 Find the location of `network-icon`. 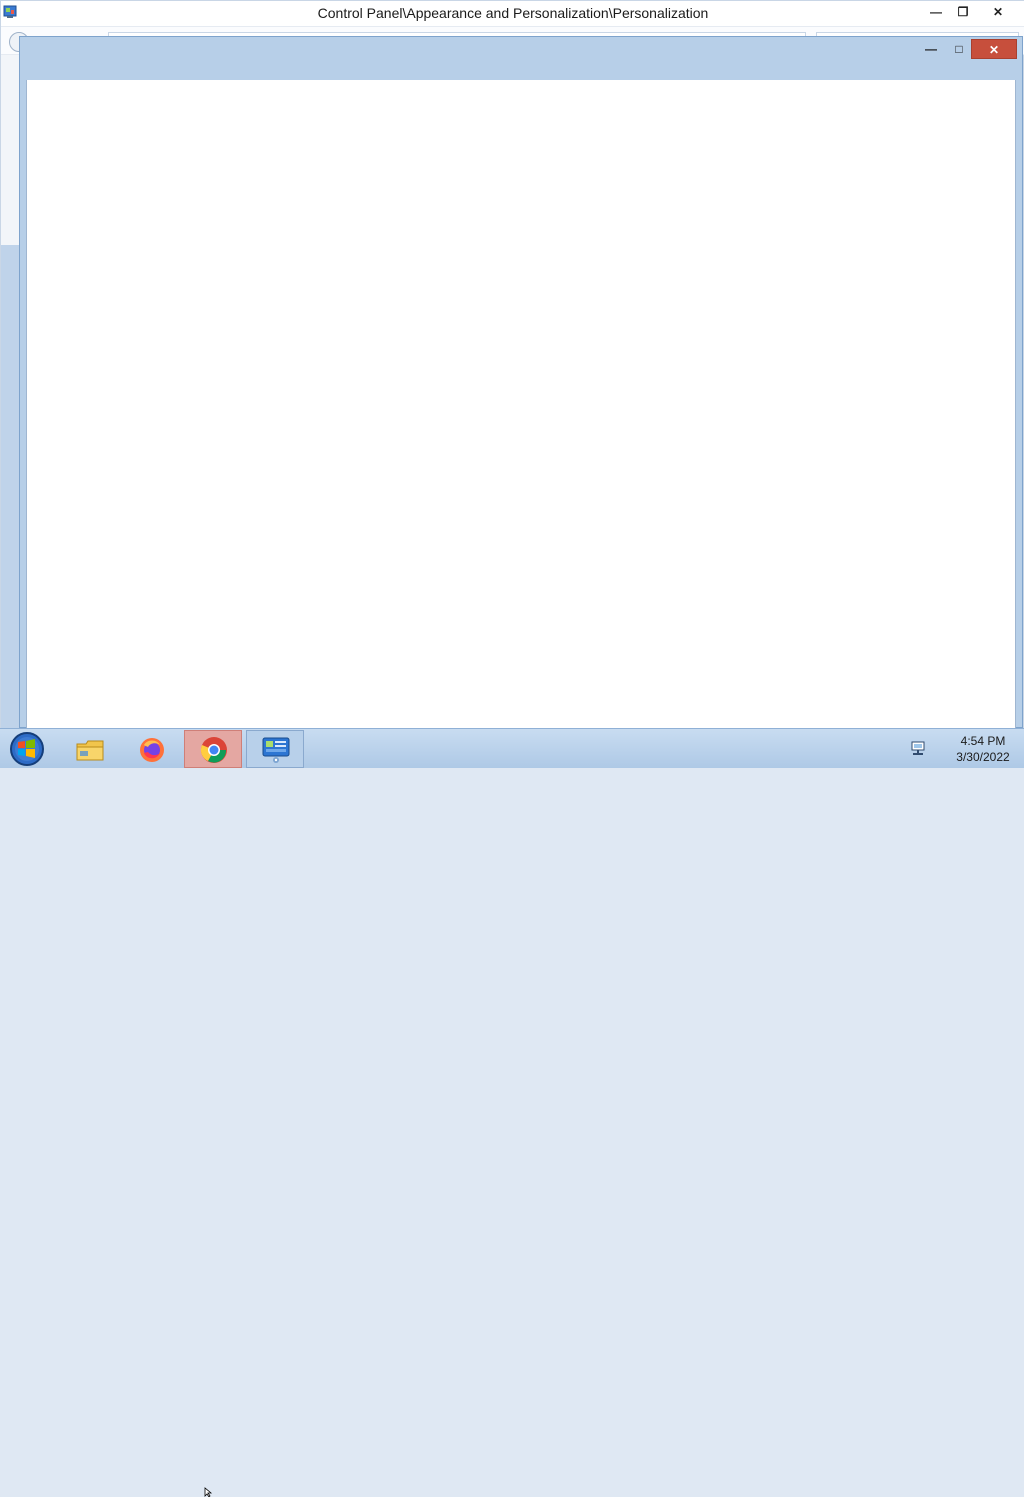

network-icon is located at coordinates (918, 749).